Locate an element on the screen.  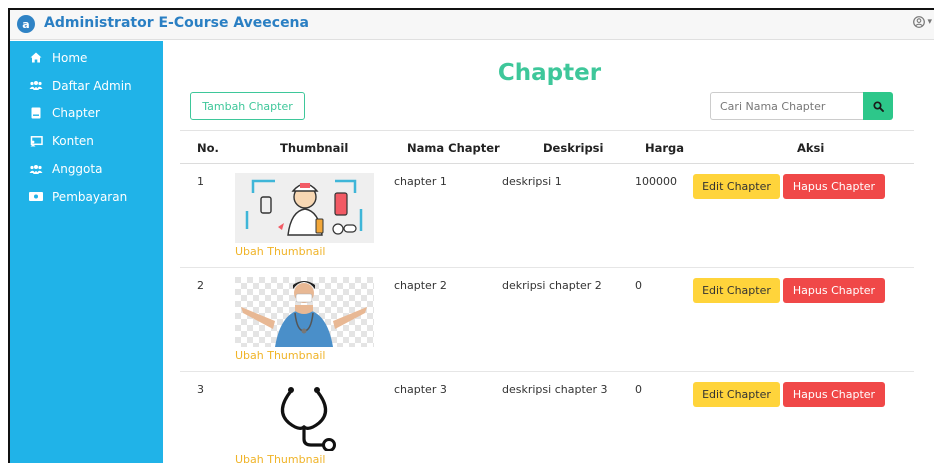
book-icon is located at coordinates (36, 113).